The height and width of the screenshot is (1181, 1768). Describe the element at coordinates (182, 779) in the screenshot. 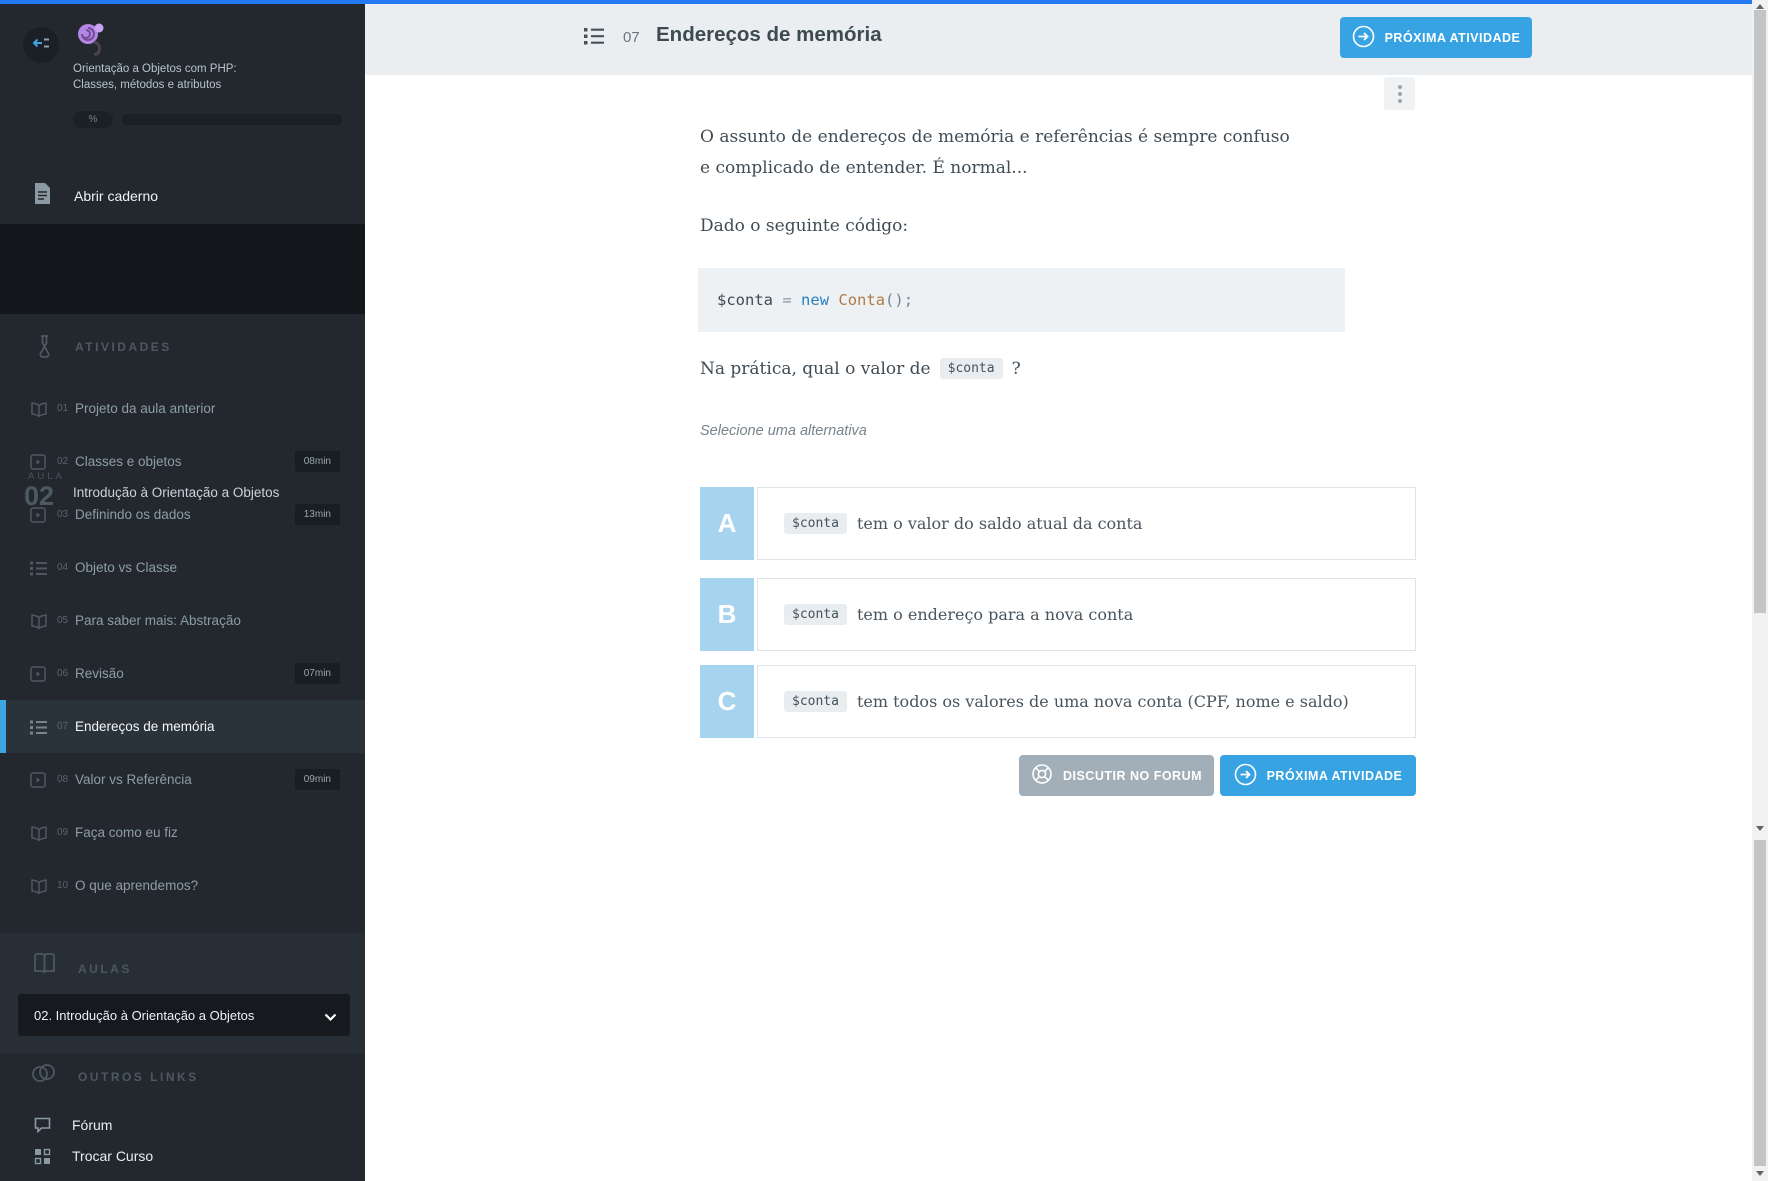

I see `sidebar-item-valor-vs-referencia: 08 Valor vs Referência 09min` at that location.